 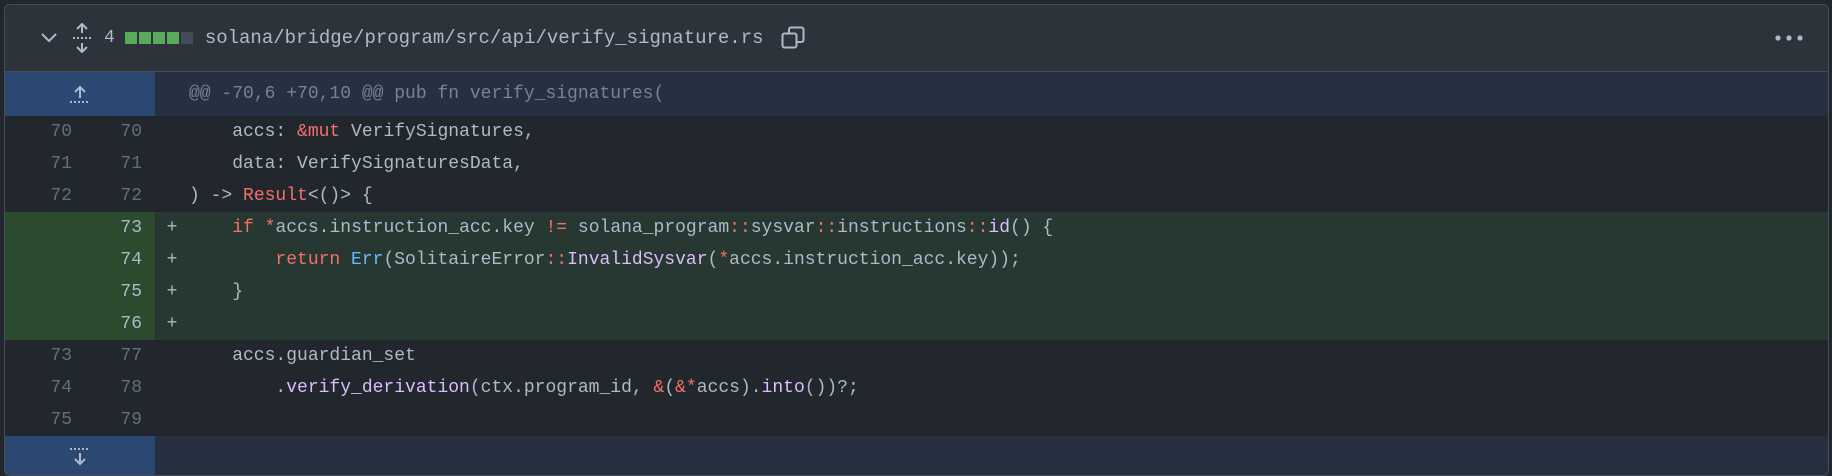 I want to click on diff-line-context: 72 72 ) -> Result<()> {, so click(x=916, y=196).